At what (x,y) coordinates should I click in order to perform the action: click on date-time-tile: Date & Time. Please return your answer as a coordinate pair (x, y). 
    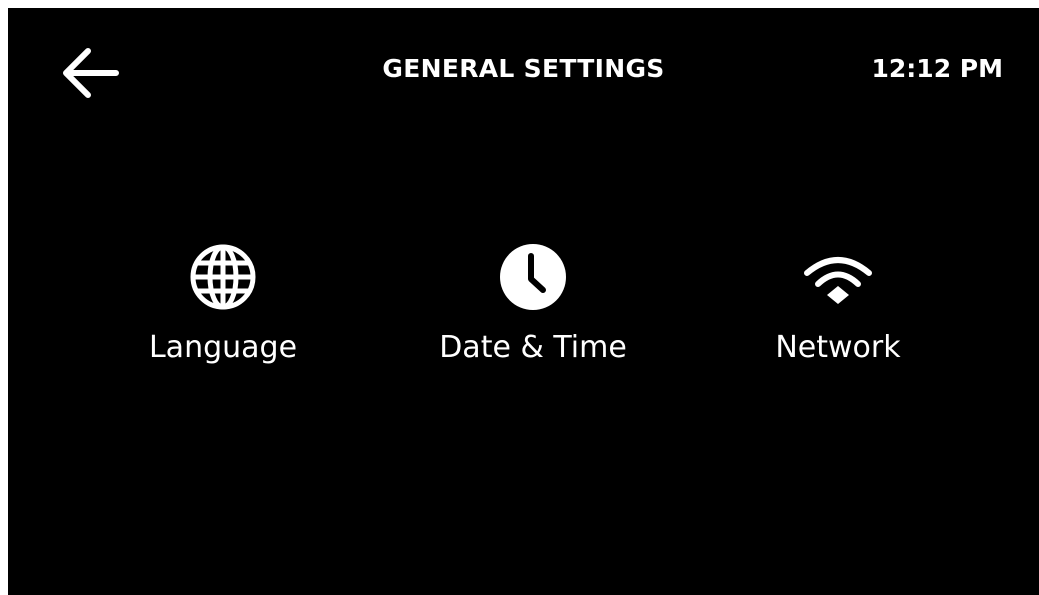
    Looking at the image, I should click on (533, 310).